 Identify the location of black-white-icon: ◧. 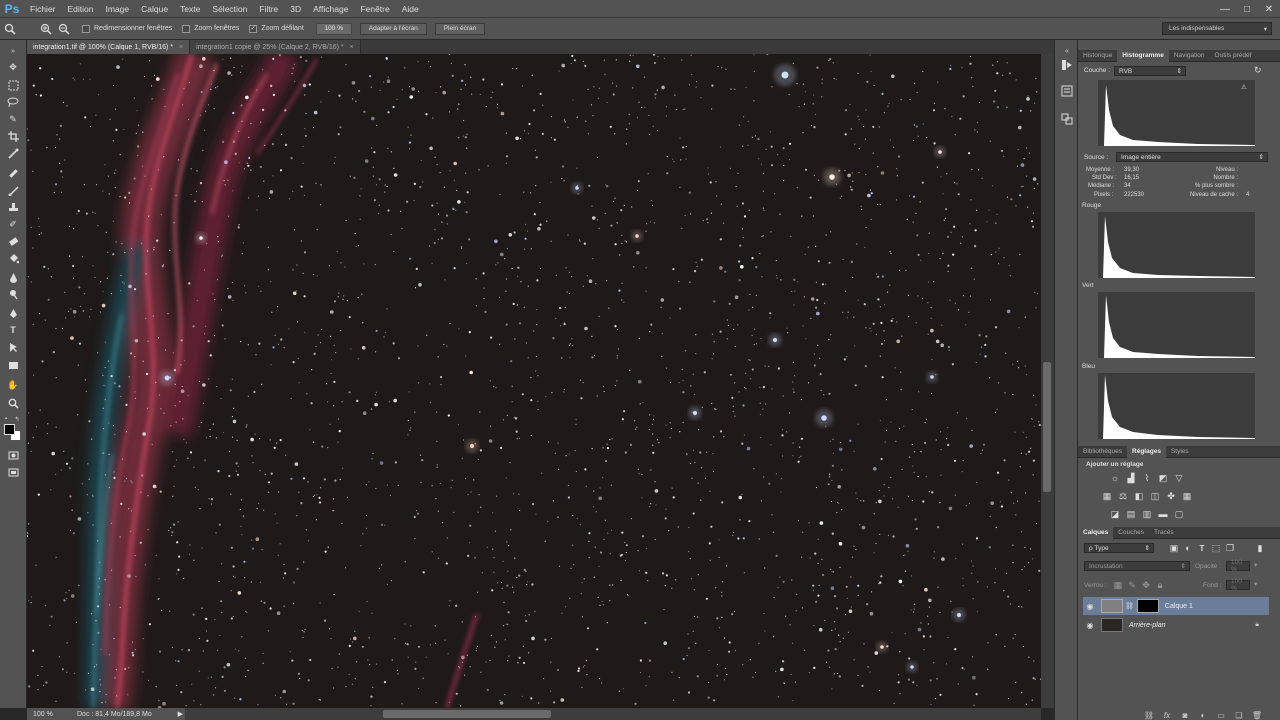
(1139, 496).